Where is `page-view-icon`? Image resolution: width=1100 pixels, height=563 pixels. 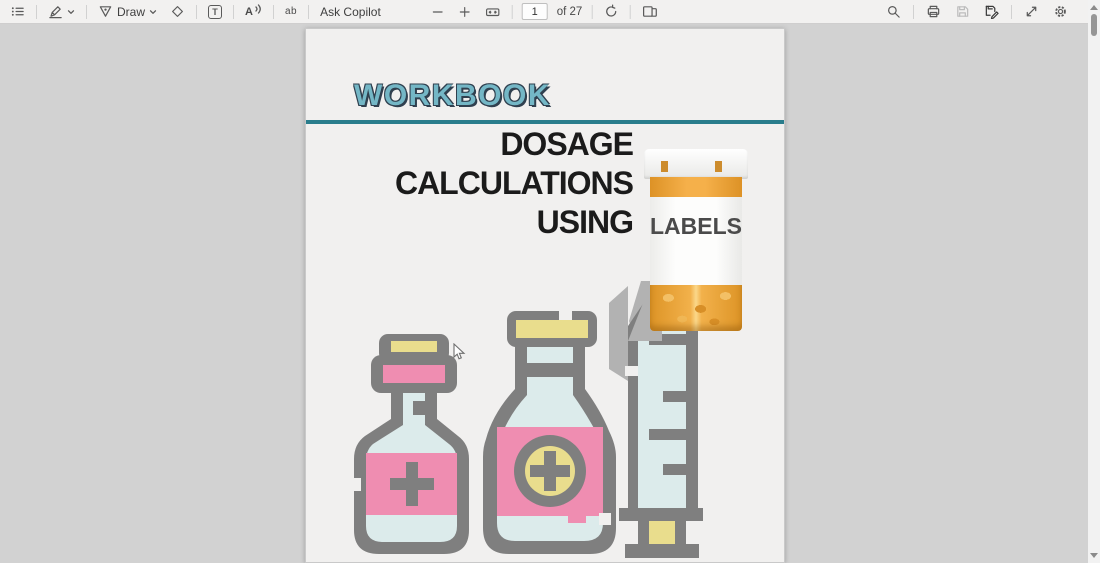
page-view-icon is located at coordinates (649, 11).